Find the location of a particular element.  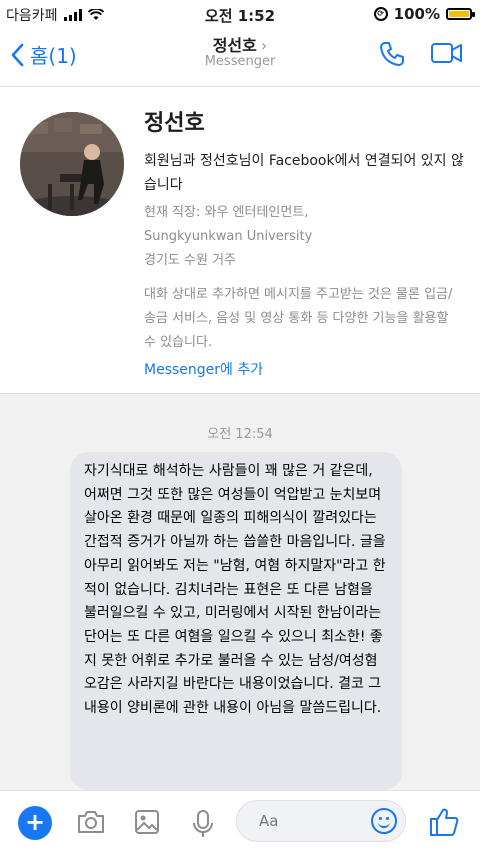

add-to-messenger-link: Messenger에 추가 is located at coordinates (203, 369).